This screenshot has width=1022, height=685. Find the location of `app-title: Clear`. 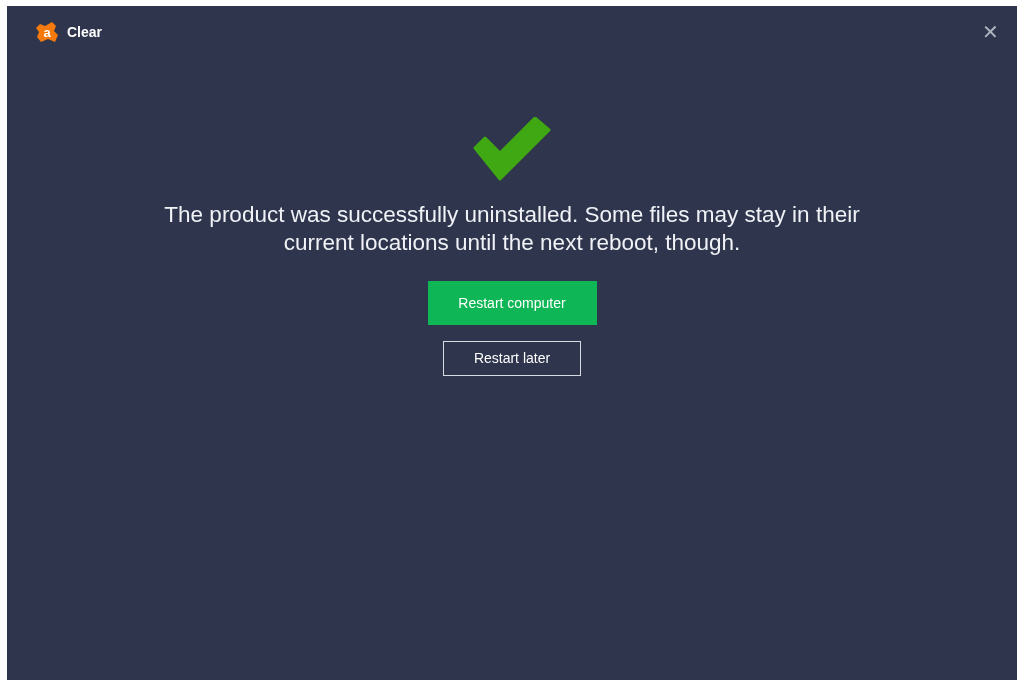

app-title: Clear is located at coordinates (85, 32).